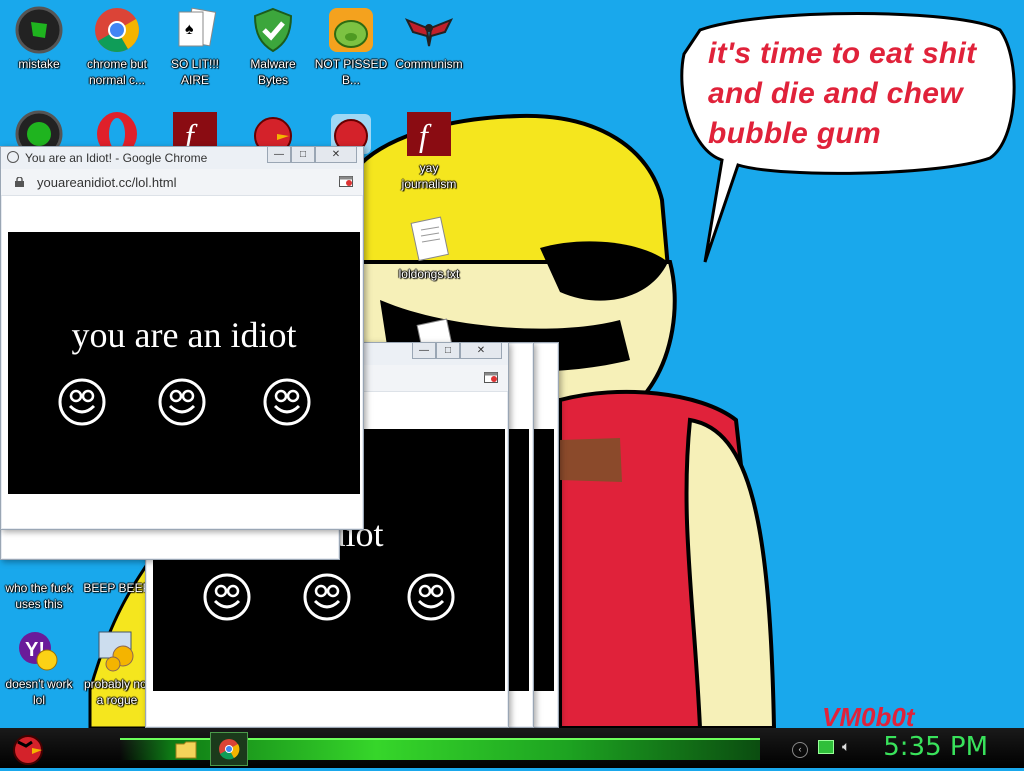 The width and height of the screenshot is (1024, 771). I want to click on window-titlebar: You are an Idiot! - Google Chrome — □ ✕, so click(182, 158).